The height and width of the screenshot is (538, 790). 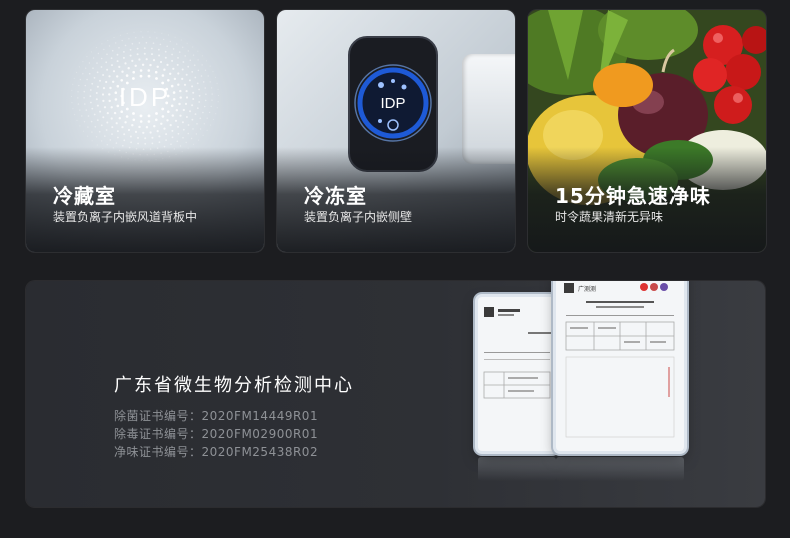 What do you see at coordinates (216, 452) in the screenshot?
I see `certificate-number-deodorization: 净味证书编号：2020FM25438R02` at bounding box center [216, 452].